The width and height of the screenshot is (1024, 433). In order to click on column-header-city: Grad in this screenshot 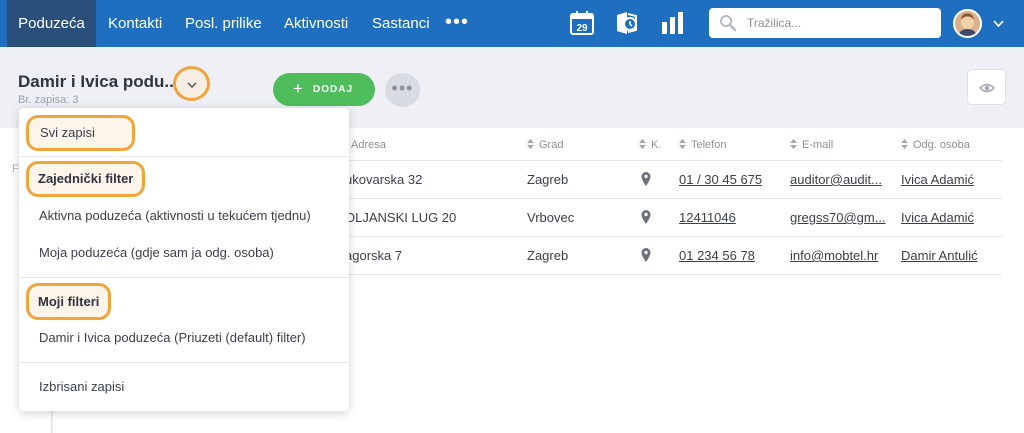, I will do `click(545, 145)`.